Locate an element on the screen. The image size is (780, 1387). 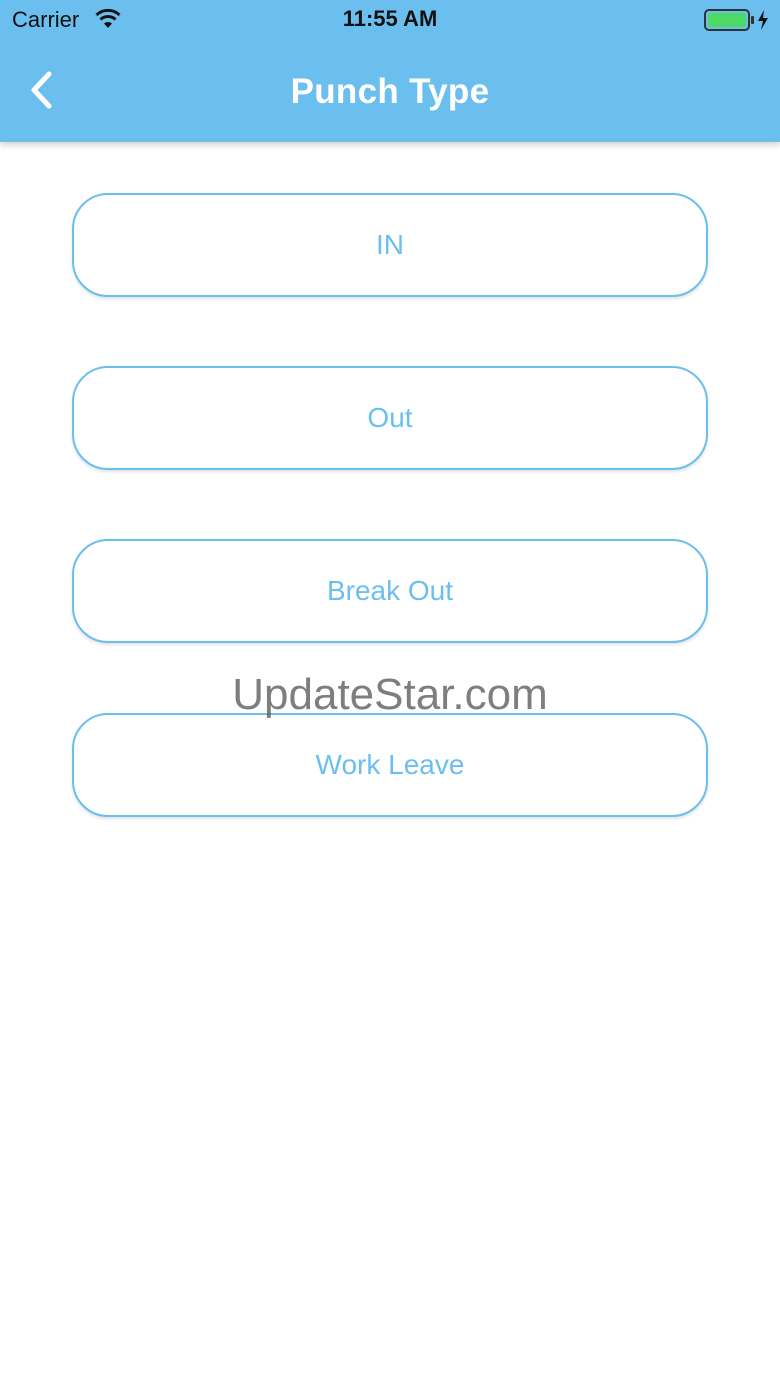
status-bar: Carrier 11:55 AM is located at coordinates (390, 20).